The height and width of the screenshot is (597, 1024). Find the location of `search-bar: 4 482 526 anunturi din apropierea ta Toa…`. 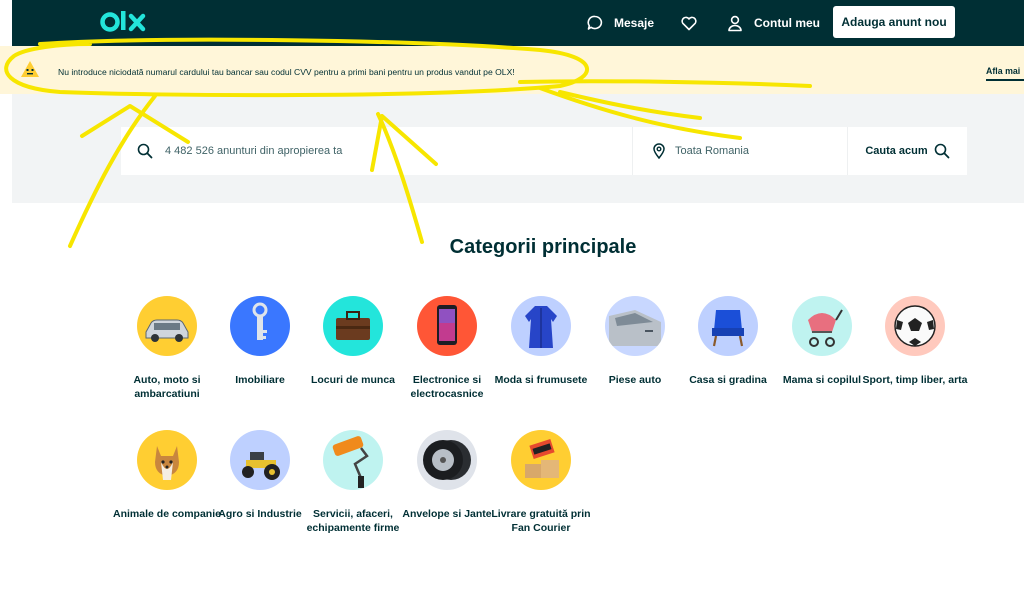

search-bar: 4 482 526 anunturi din apropierea ta Toa… is located at coordinates (544, 151).